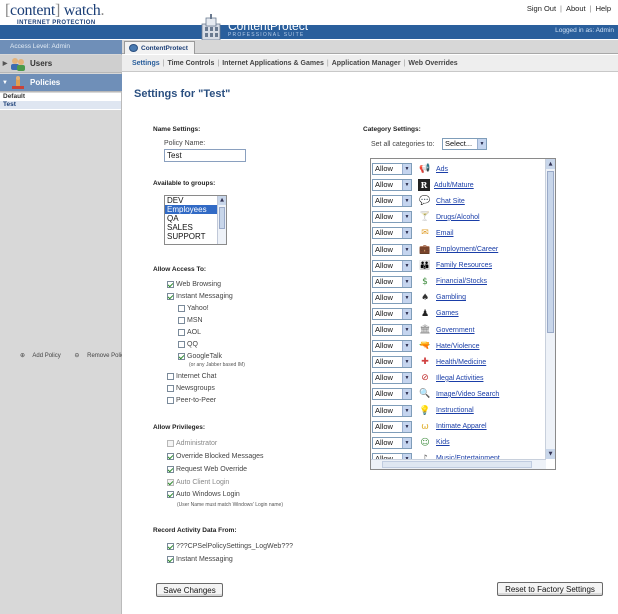 Image resolution: width=618 pixels, height=614 pixels. Describe the element at coordinates (603, 8) in the screenshot. I see `help-link: Help` at that location.